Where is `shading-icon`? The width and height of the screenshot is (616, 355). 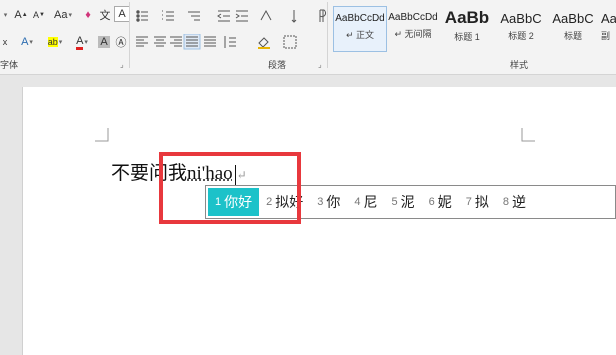
shading-icon is located at coordinates (264, 43).